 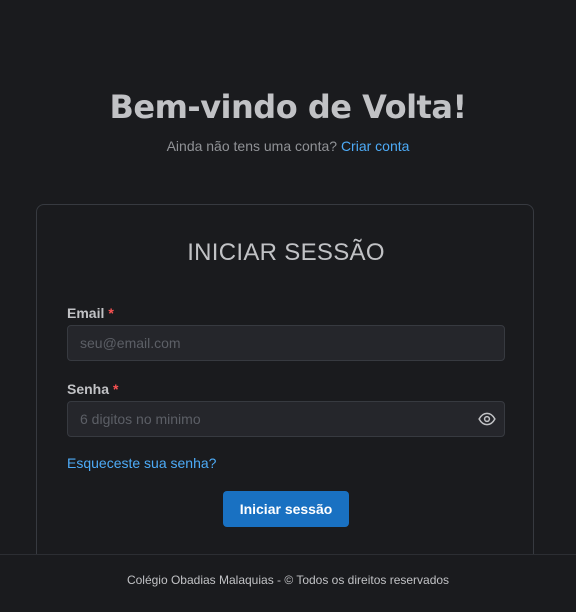 I want to click on password-required-marker: *, so click(x=116, y=389).